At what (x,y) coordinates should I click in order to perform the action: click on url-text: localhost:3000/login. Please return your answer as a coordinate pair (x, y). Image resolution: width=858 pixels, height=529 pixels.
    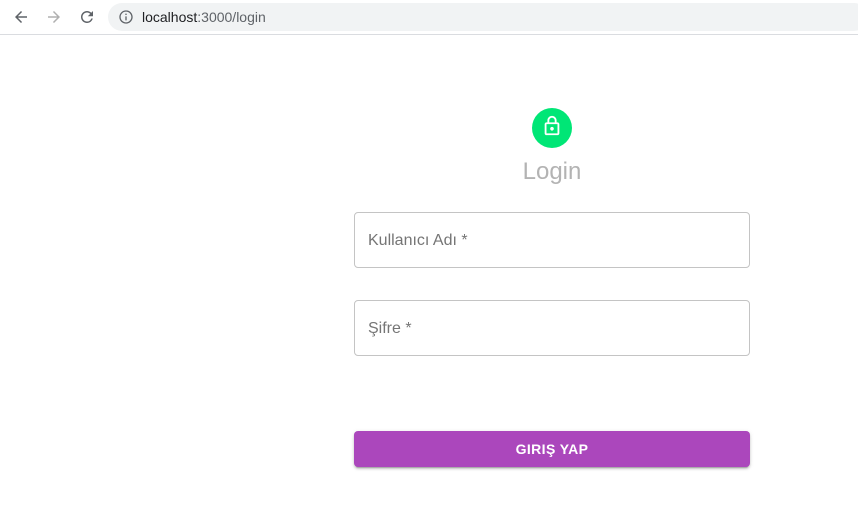
    Looking at the image, I should click on (204, 17).